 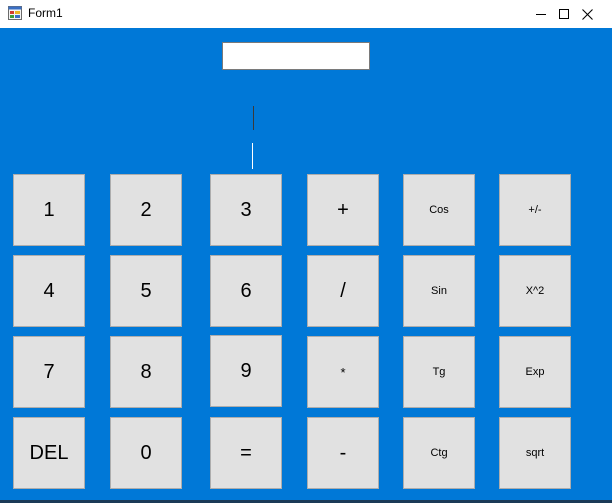 I want to click on key-7: 7, so click(x=49, y=372).